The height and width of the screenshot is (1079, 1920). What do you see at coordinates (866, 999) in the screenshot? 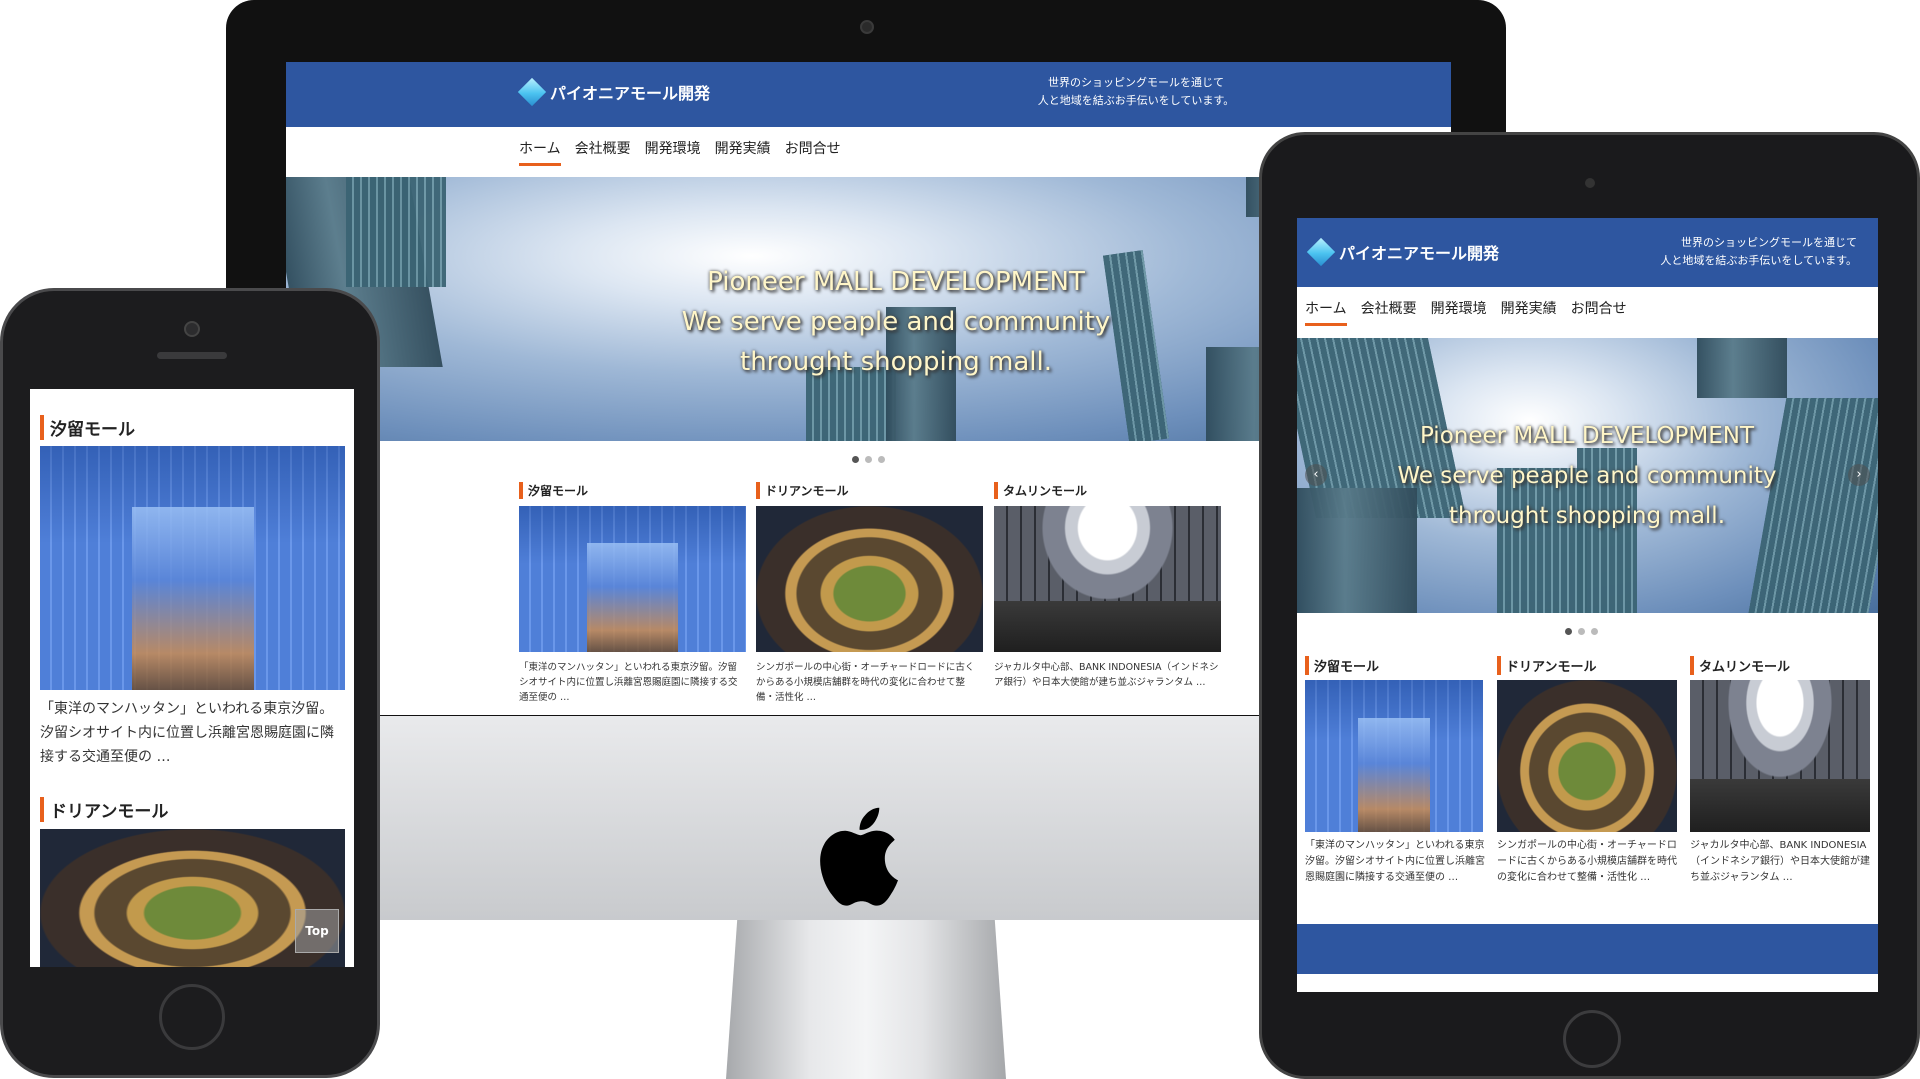
I see `imac-stand` at bounding box center [866, 999].